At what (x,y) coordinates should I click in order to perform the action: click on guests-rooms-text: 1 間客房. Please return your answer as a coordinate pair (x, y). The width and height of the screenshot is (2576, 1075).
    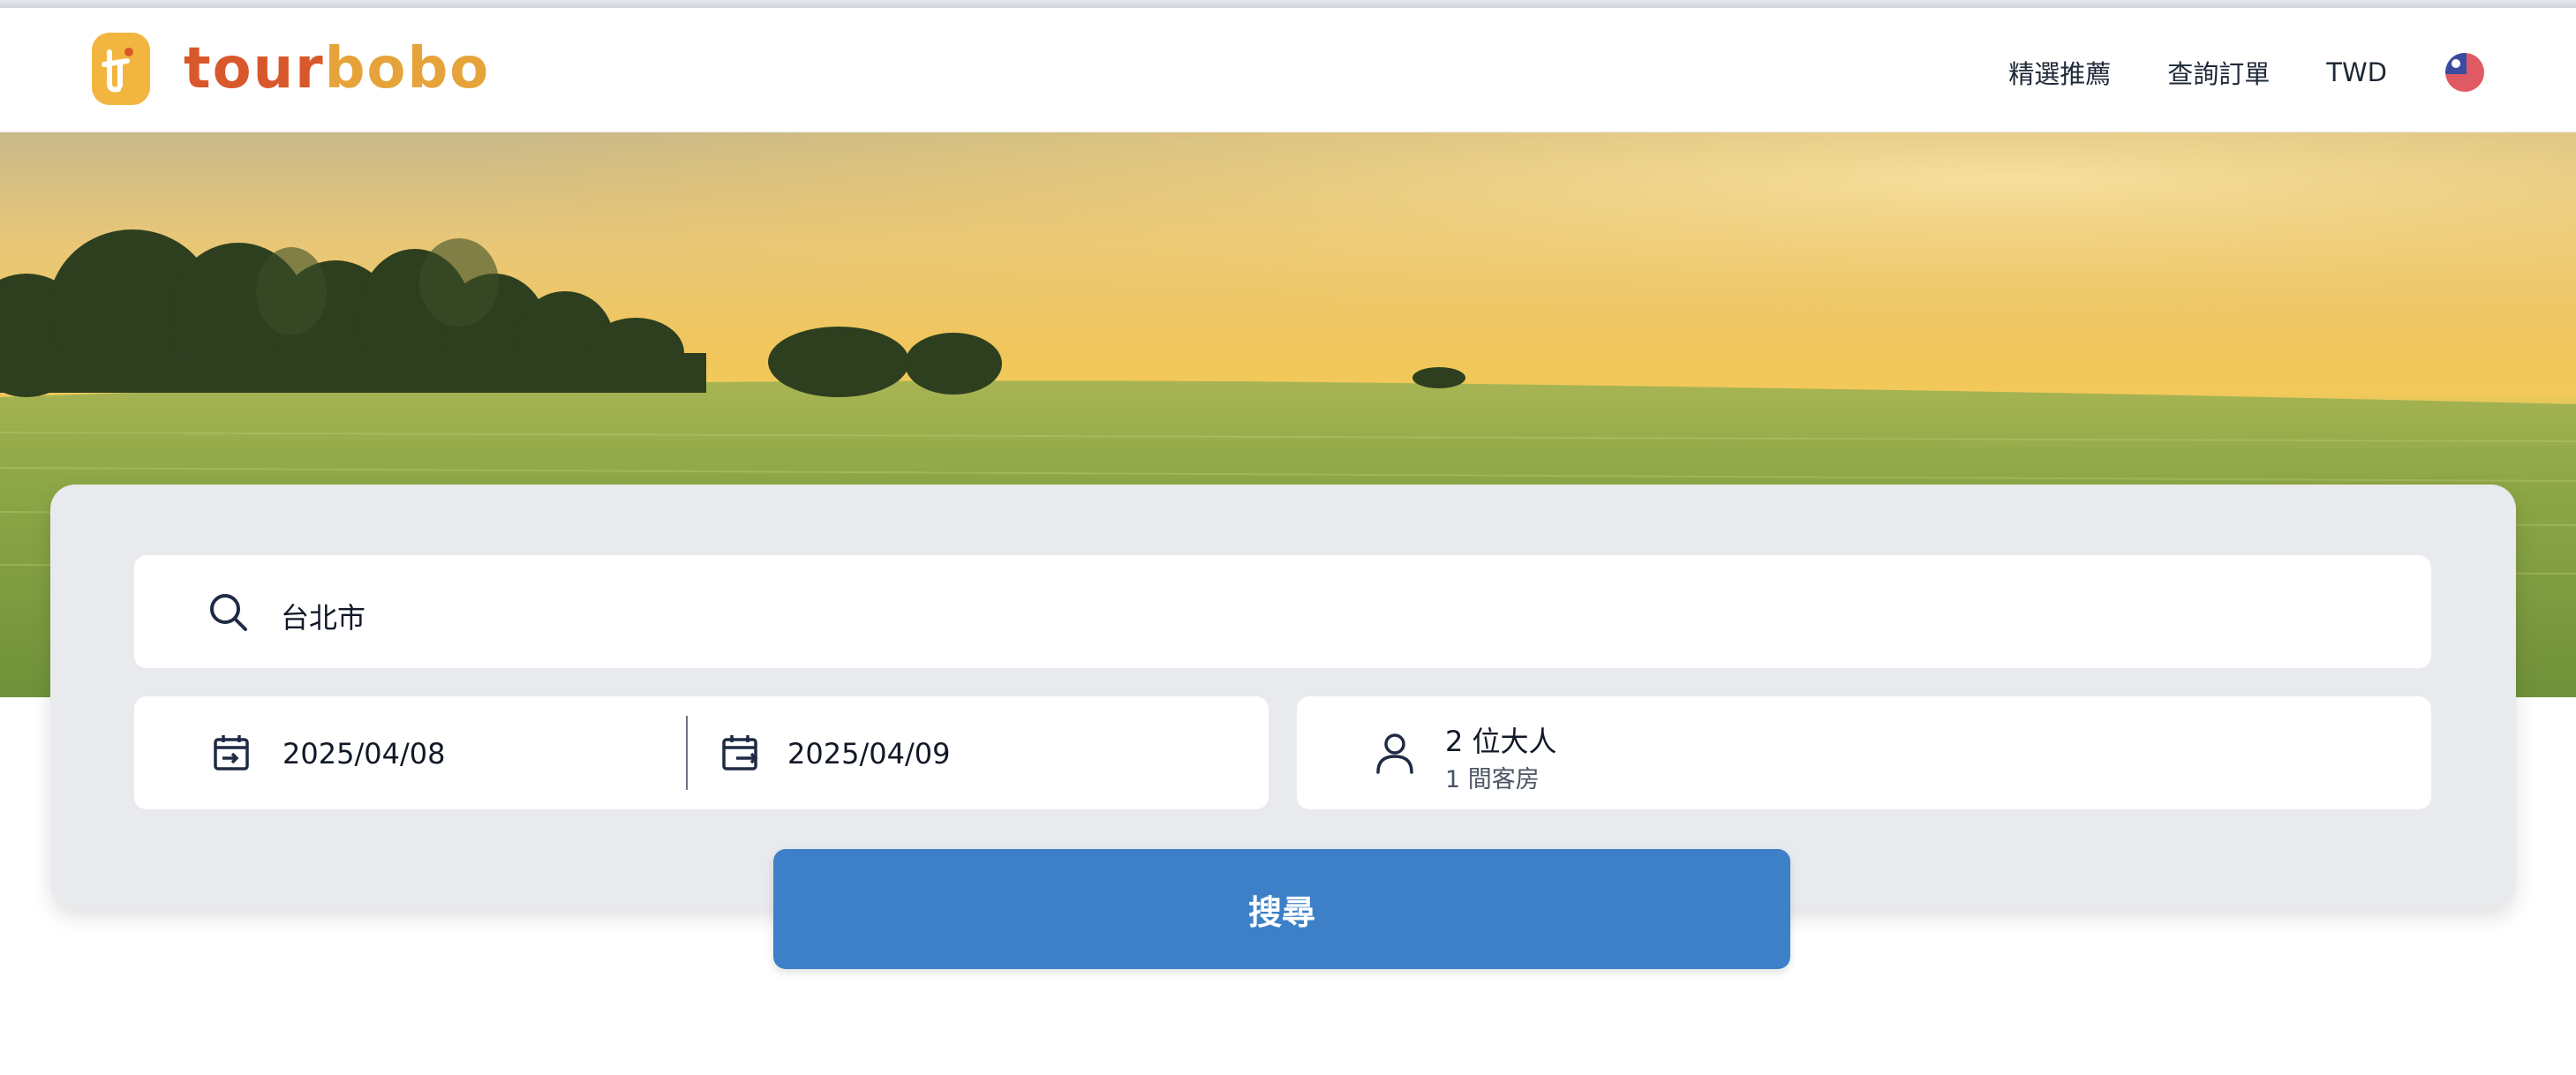
    Looking at the image, I should click on (1493, 779).